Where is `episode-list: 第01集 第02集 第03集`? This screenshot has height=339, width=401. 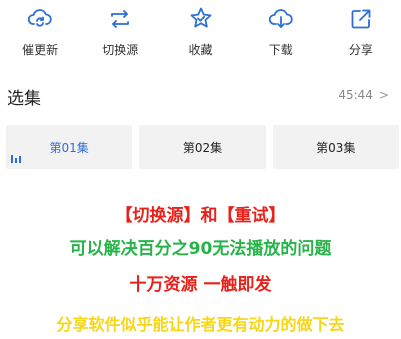
episode-list: 第01集 第02集 第03集 is located at coordinates (202, 147).